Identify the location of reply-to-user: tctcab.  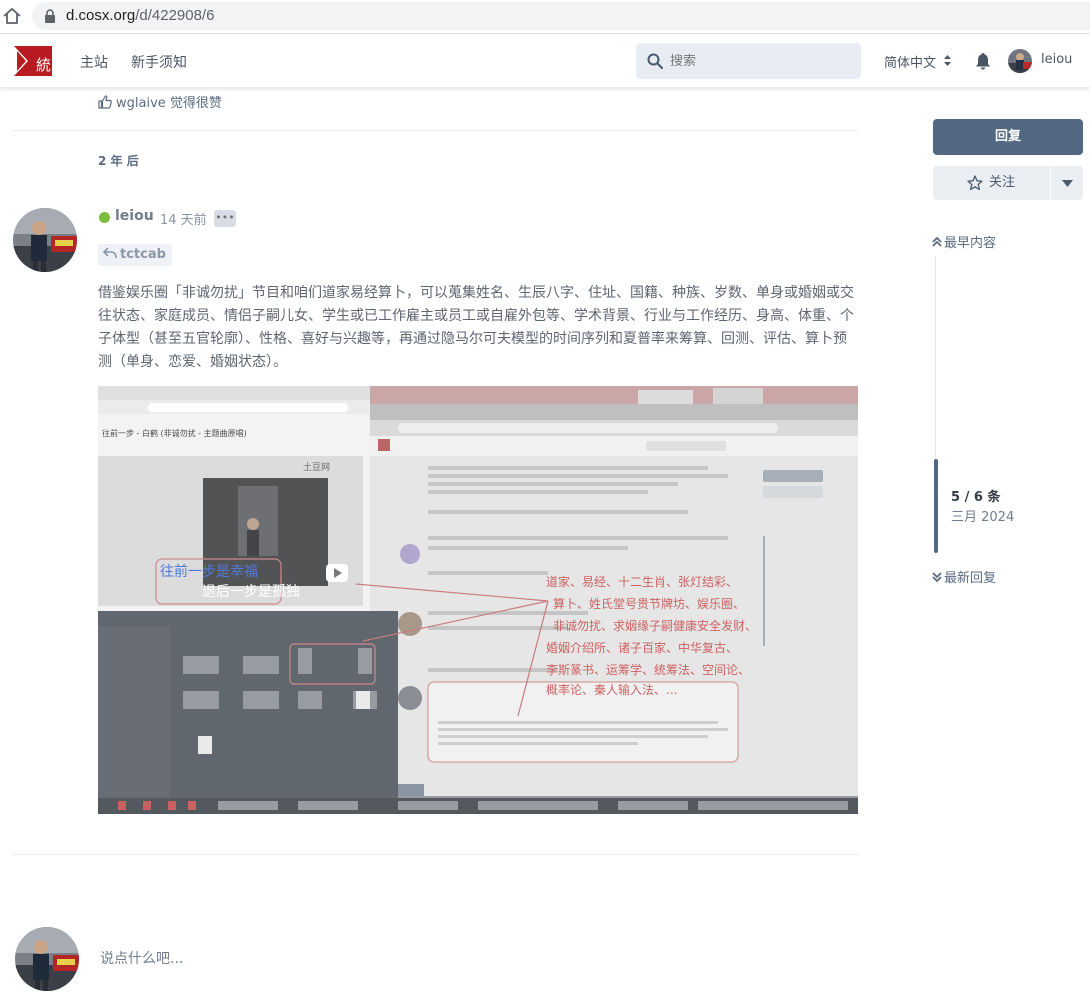
(143, 254).